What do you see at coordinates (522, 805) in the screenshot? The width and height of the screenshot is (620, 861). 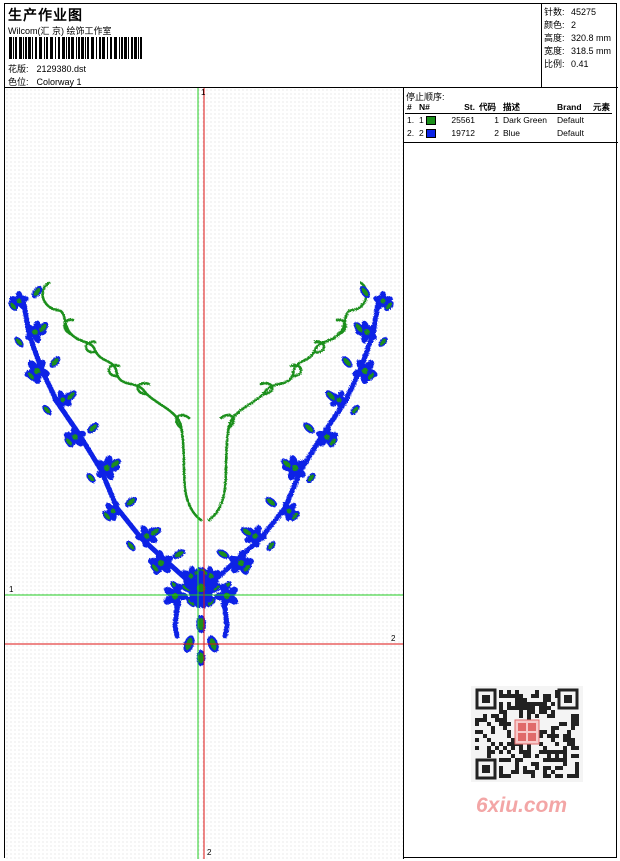 I see `watermark-text: 6xiu.com` at bounding box center [522, 805].